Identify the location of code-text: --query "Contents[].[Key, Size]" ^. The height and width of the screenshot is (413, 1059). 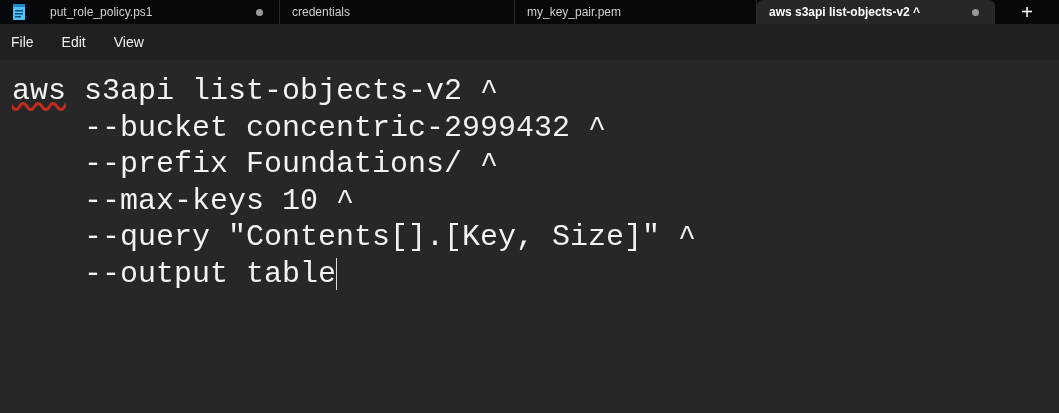
(390, 237).